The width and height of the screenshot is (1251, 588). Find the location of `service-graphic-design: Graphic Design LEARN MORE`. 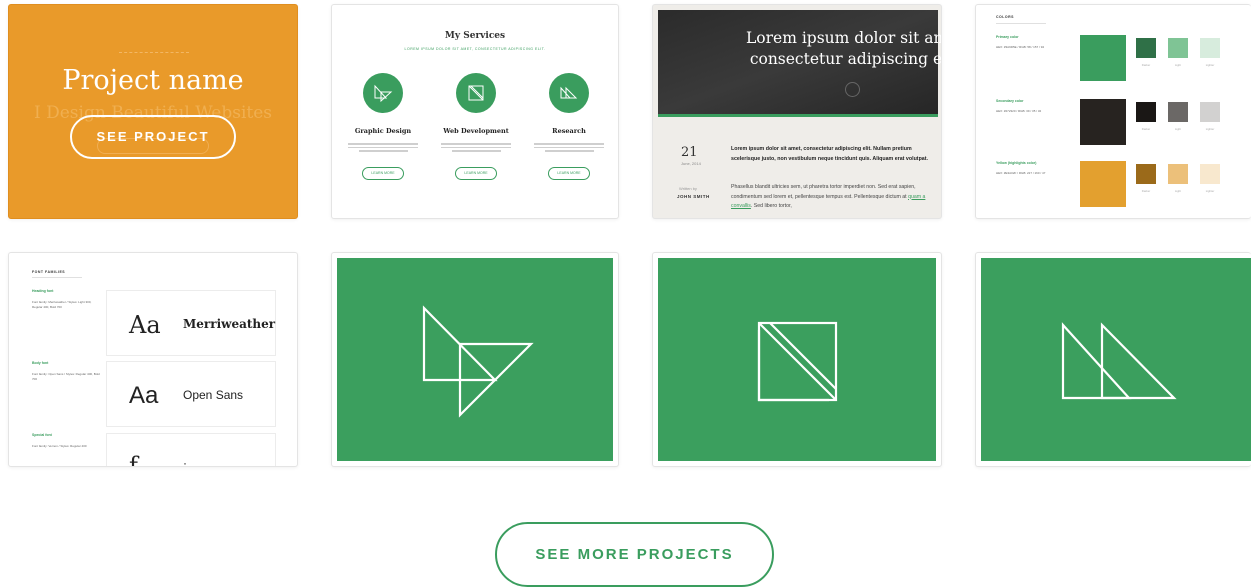

service-graphic-design: Graphic Design LEARN MORE is located at coordinates (383, 126).